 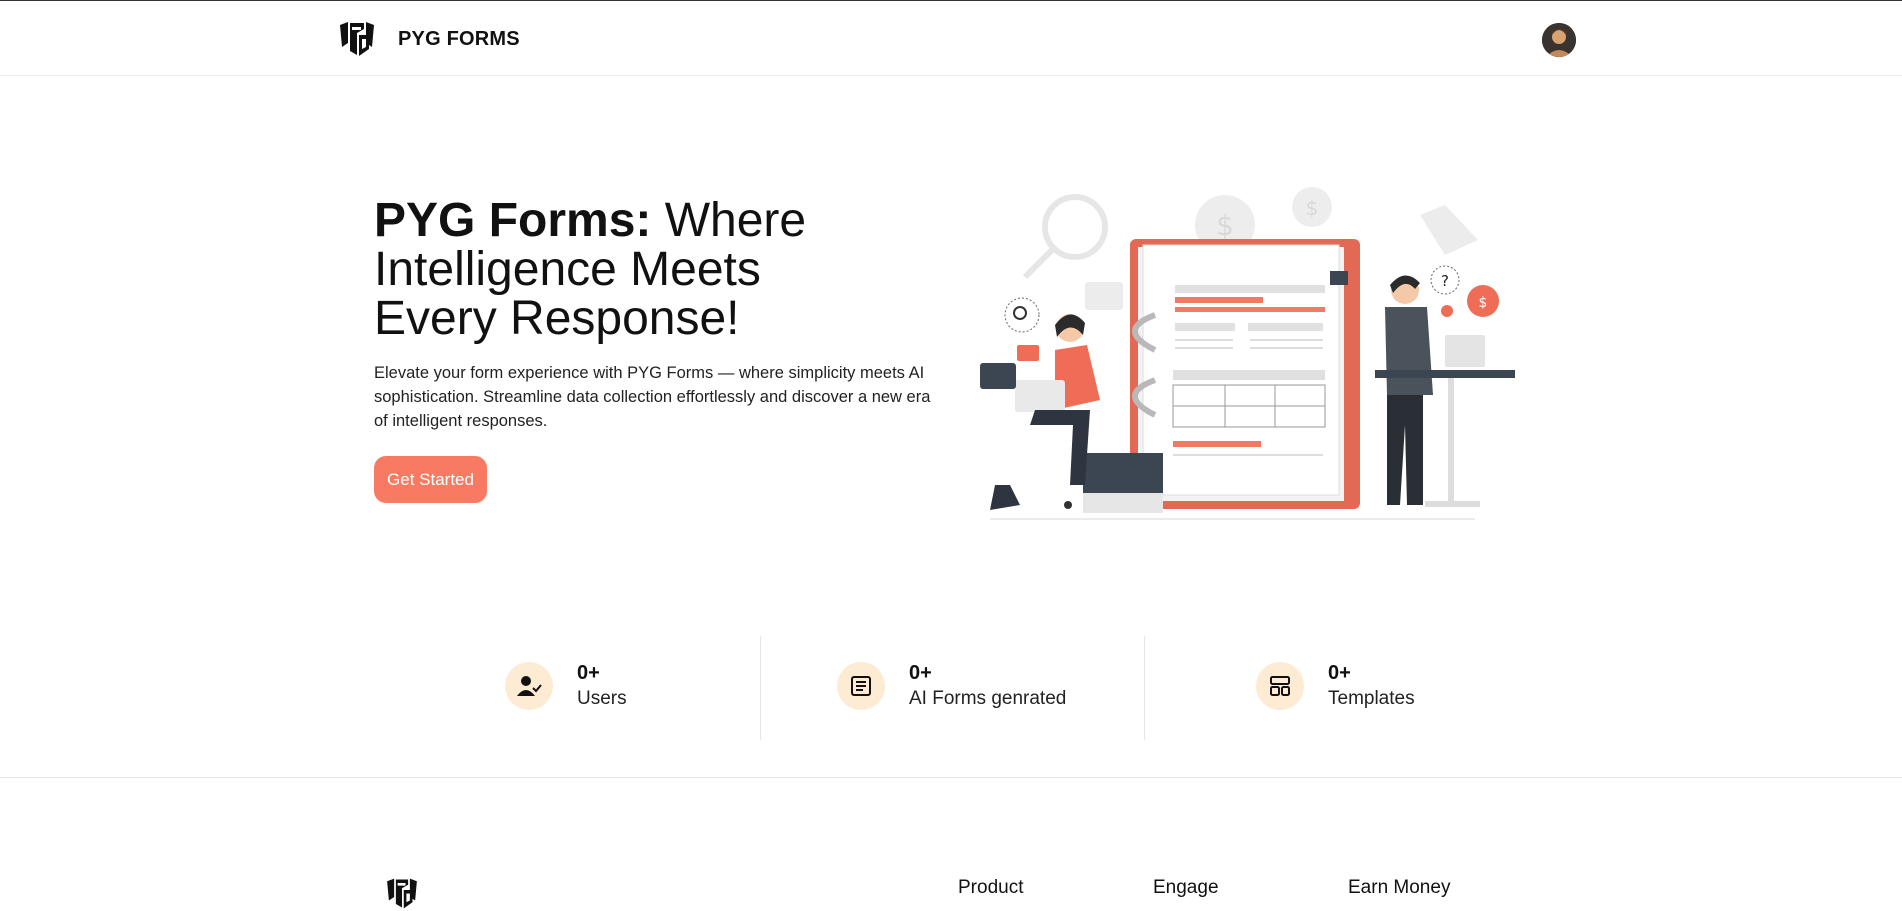 What do you see at coordinates (1247, 353) in the screenshot?
I see `forms-illustration: $ $ ? $` at bounding box center [1247, 353].